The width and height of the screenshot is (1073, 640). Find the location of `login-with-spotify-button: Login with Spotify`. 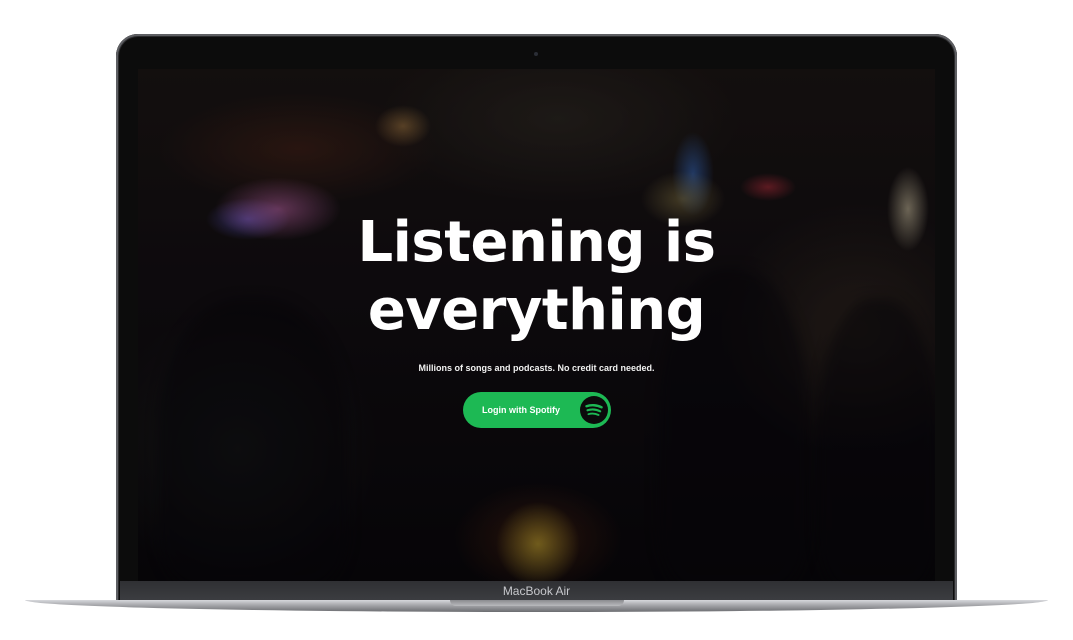

login-with-spotify-button: Login with Spotify is located at coordinates (537, 410).